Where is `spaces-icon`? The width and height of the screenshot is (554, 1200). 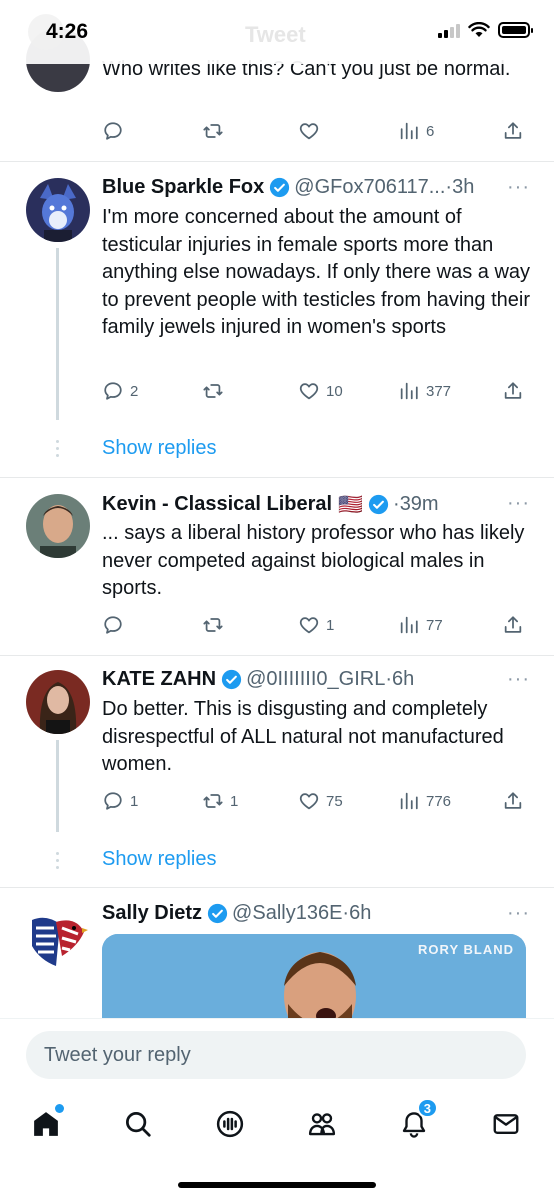 spaces-icon is located at coordinates (230, 1124).